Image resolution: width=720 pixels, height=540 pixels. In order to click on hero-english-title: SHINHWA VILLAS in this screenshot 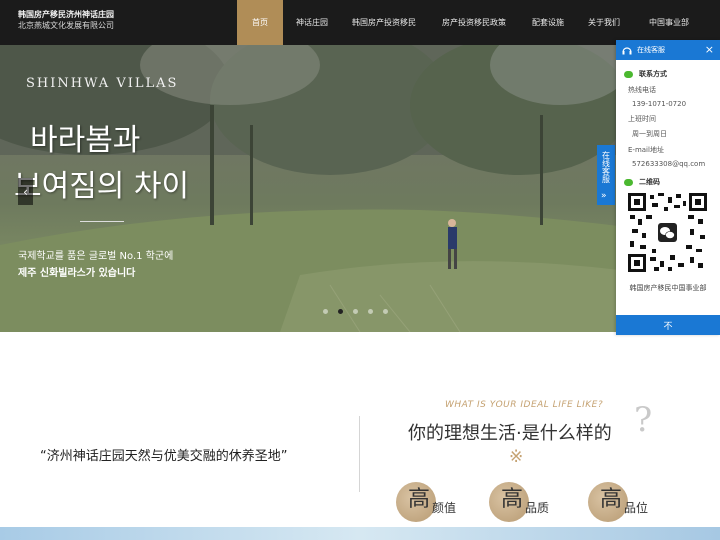, I will do `click(102, 83)`.